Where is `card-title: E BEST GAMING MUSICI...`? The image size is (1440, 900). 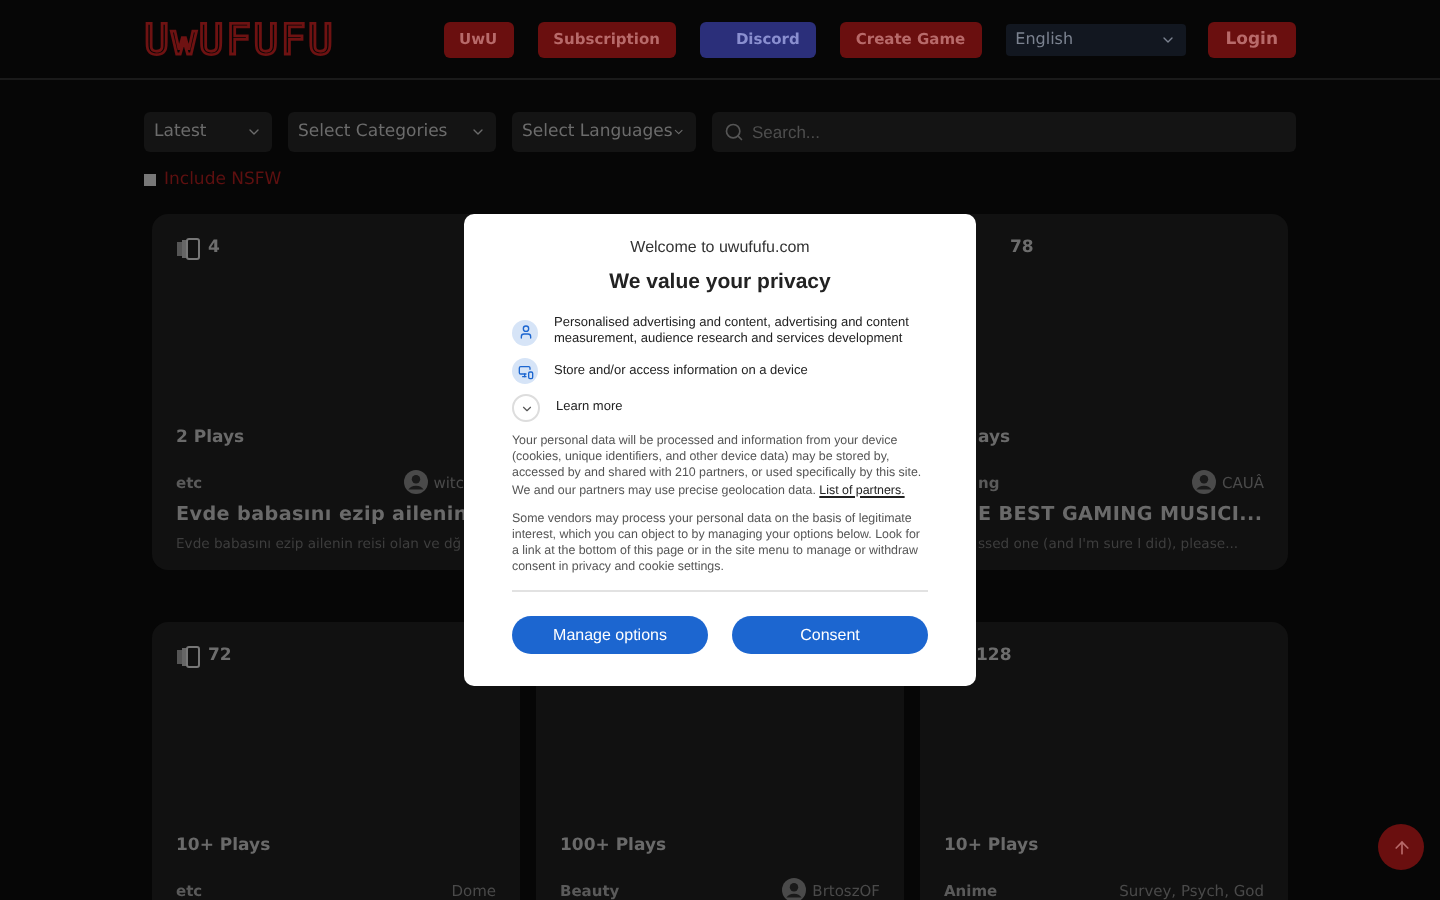
card-title: E BEST GAMING MUSICI... is located at coordinates (1121, 515).